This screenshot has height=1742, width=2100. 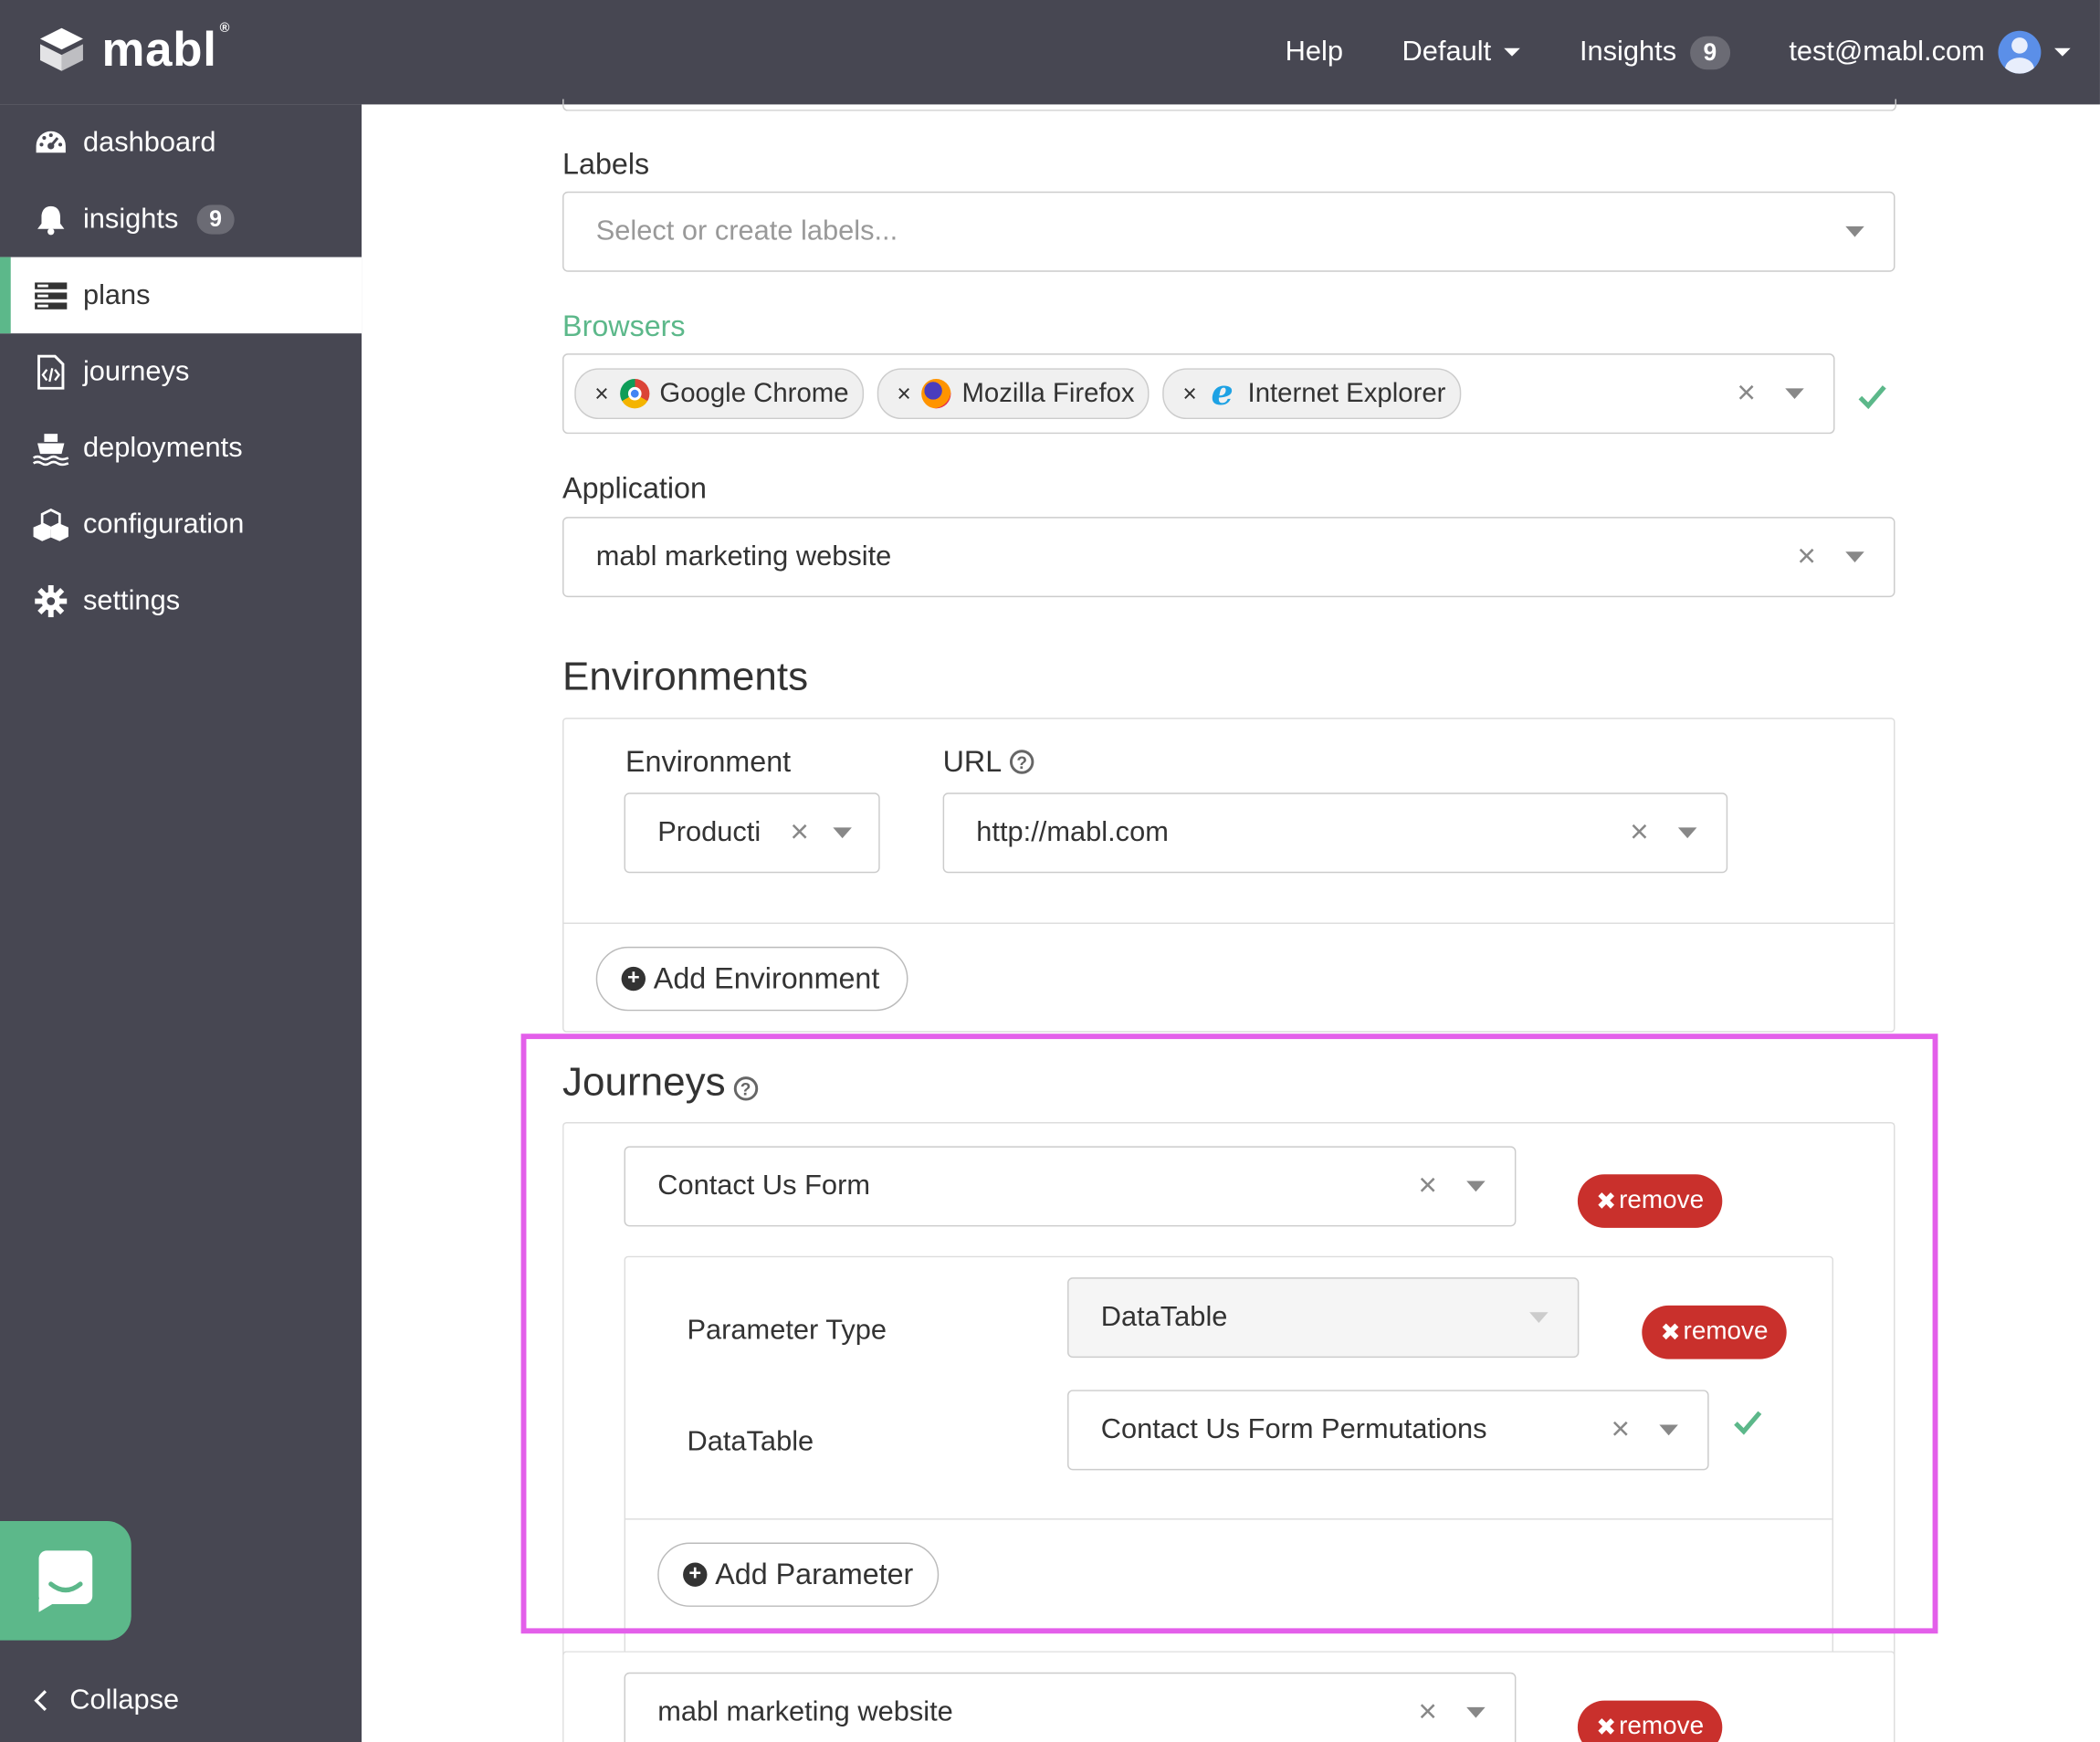 I want to click on environment-label: Environment, so click(x=709, y=761).